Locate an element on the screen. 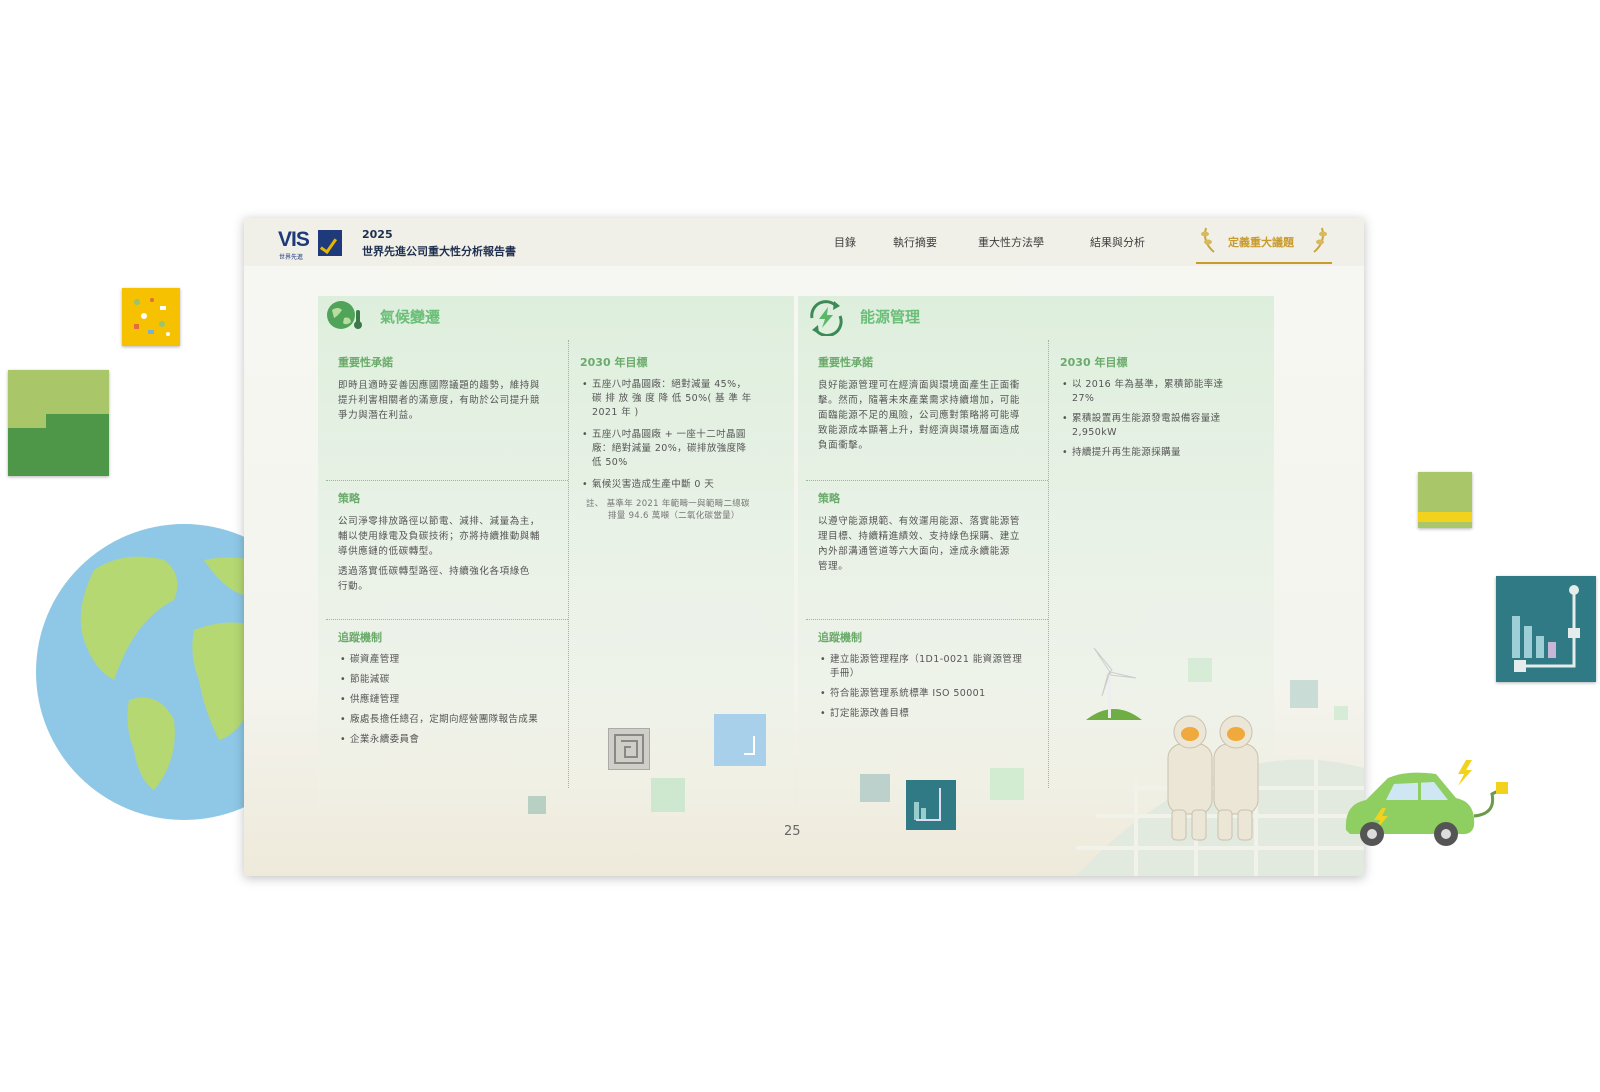 The image size is (1600, 1092). nav-material-topics: 定義重大議題 is located at coordinates (1261, 242).